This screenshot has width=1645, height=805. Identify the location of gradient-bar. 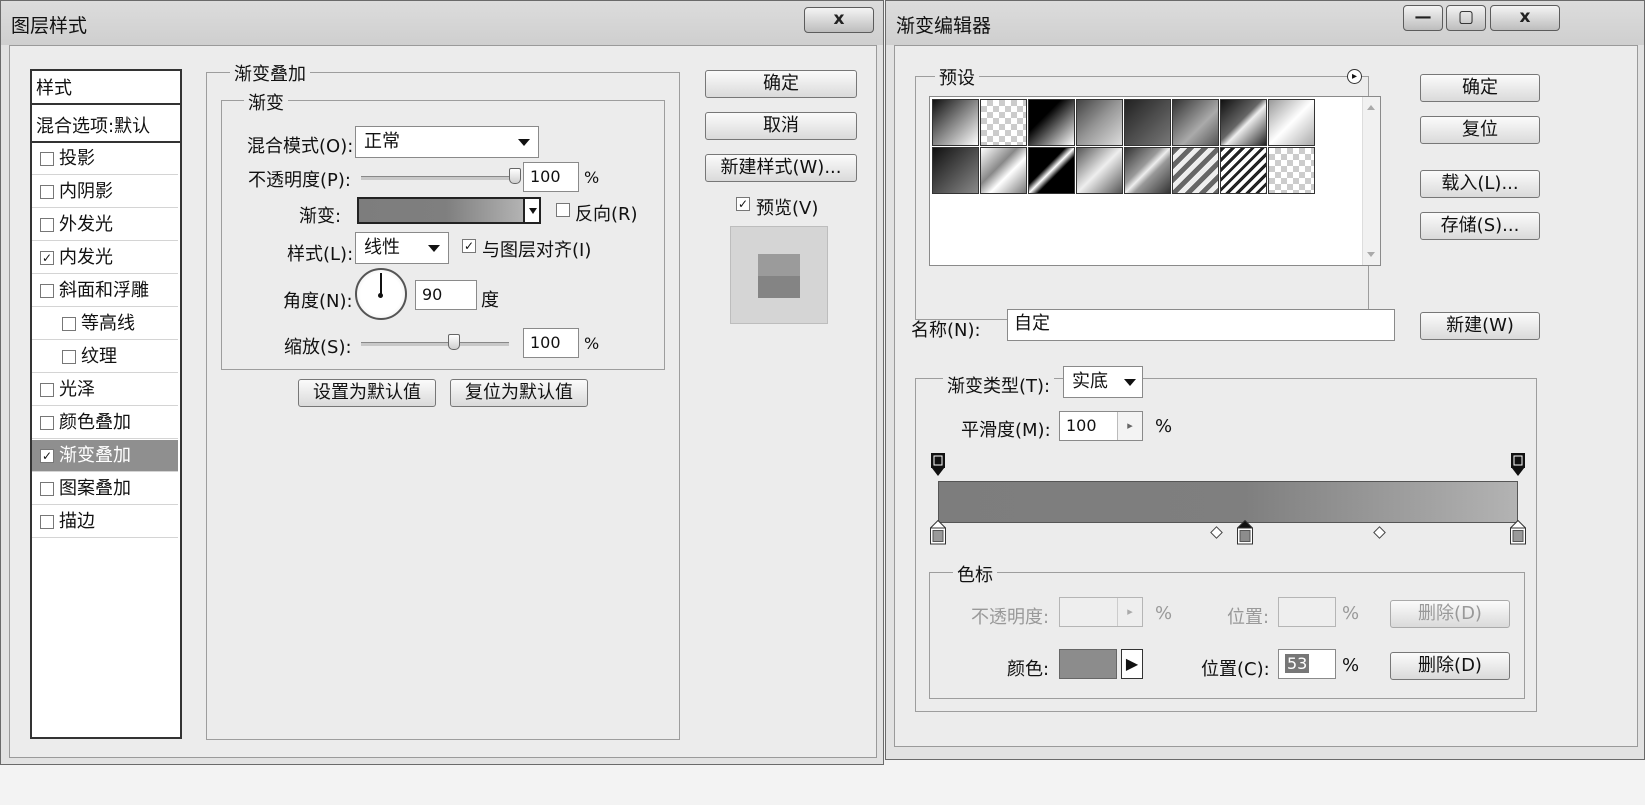
(1228, 502).